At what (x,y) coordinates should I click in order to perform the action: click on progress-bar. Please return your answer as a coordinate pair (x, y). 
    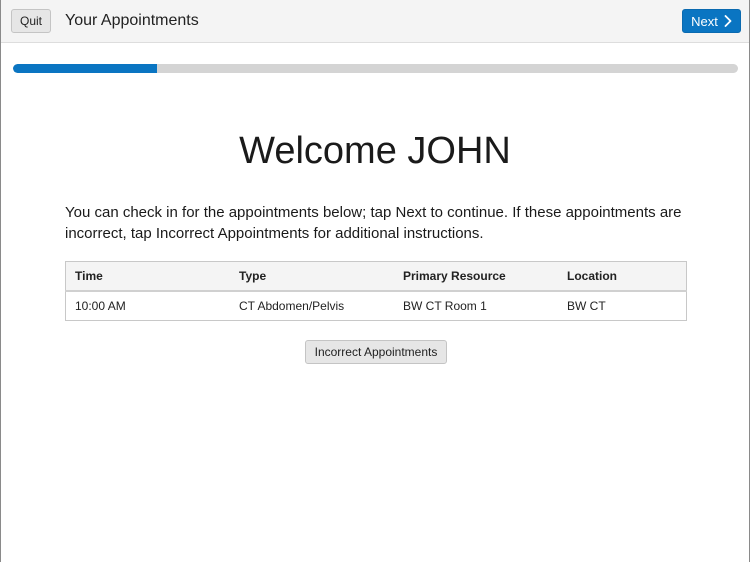
    Looking at the image, I should click on (375, 68).